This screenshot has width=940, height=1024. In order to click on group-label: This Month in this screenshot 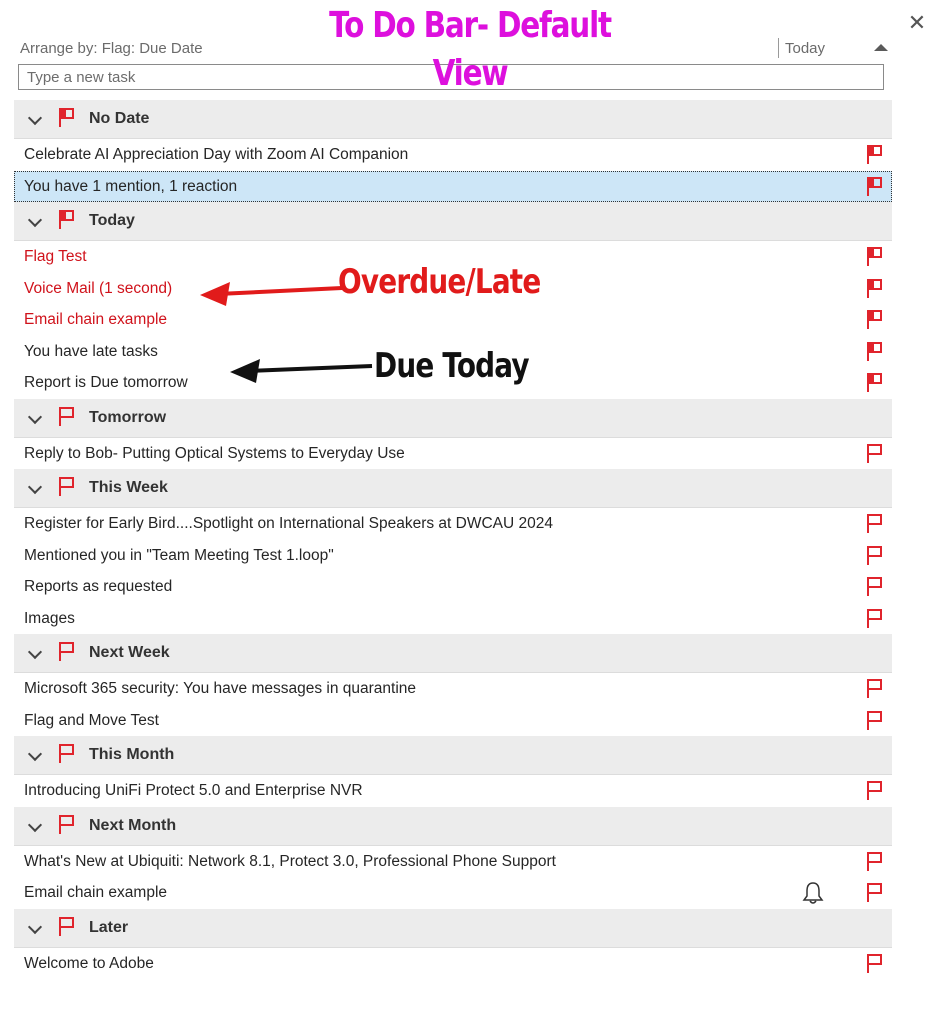, I will do `click(132, 754)`.